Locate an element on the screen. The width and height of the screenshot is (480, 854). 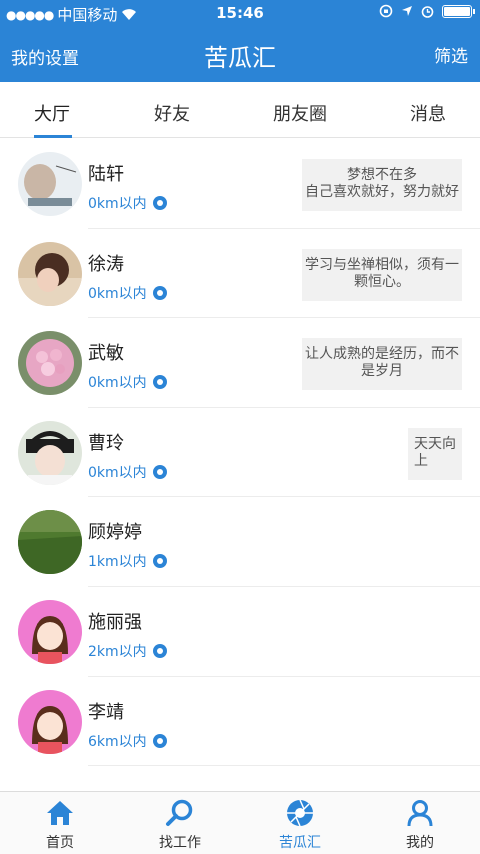
tab-mine: 我的 is located at coordinates (420, 823).